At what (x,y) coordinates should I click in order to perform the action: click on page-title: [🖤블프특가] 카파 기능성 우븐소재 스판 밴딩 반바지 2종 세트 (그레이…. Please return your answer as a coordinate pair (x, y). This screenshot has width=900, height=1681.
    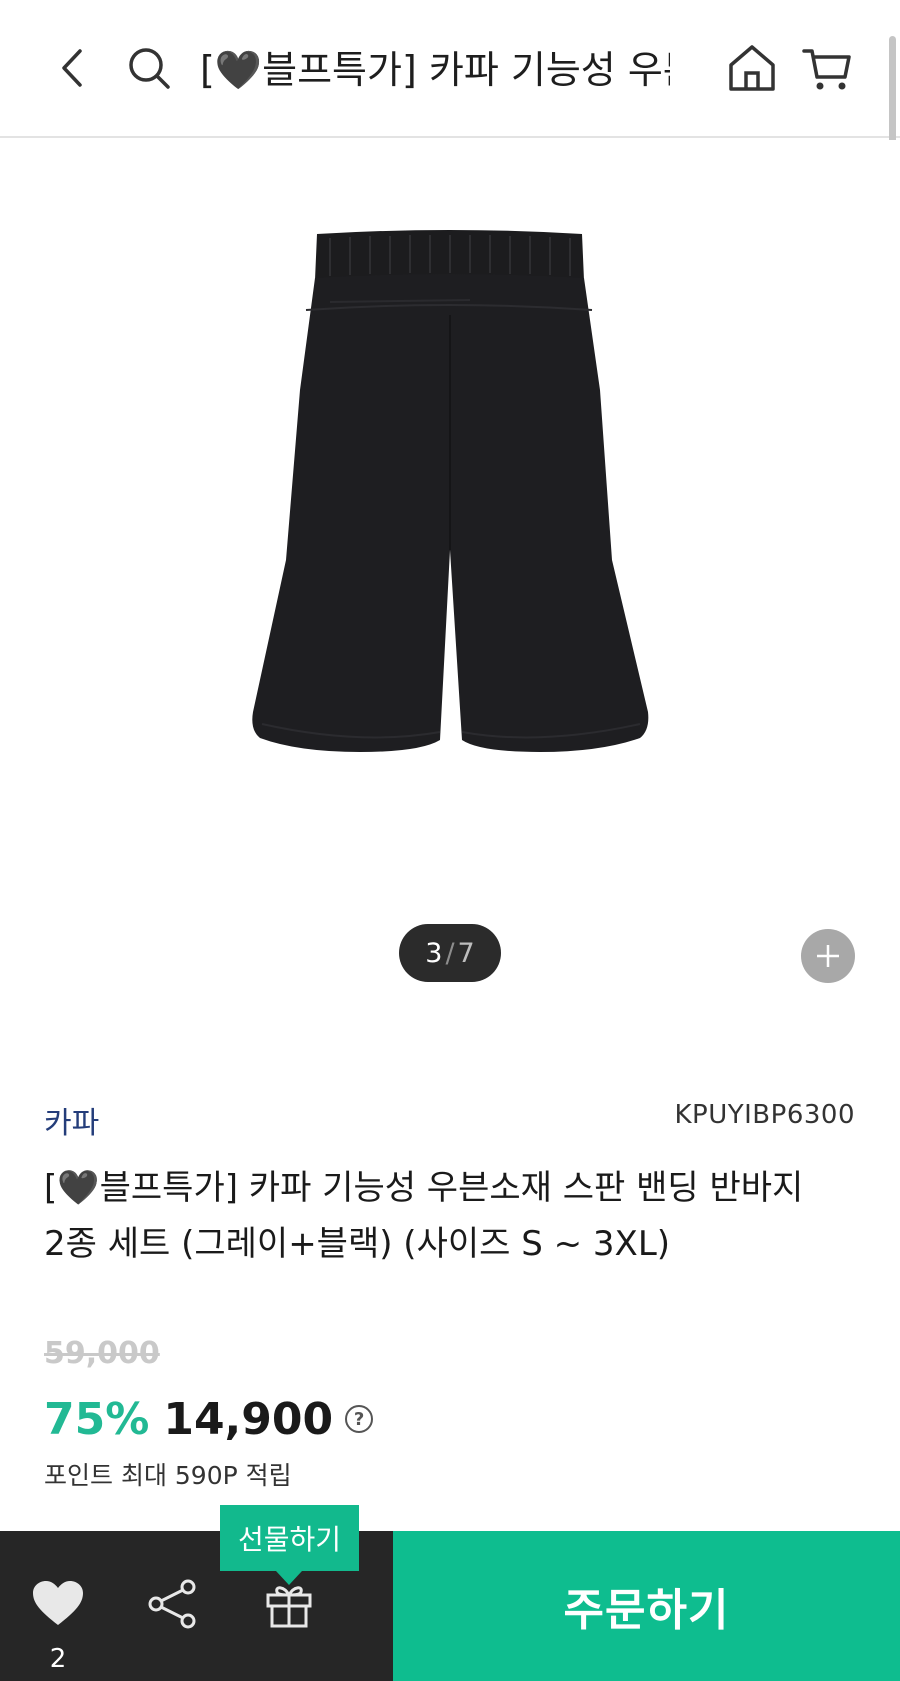
    Looking at the image, I should click on (435, 70).